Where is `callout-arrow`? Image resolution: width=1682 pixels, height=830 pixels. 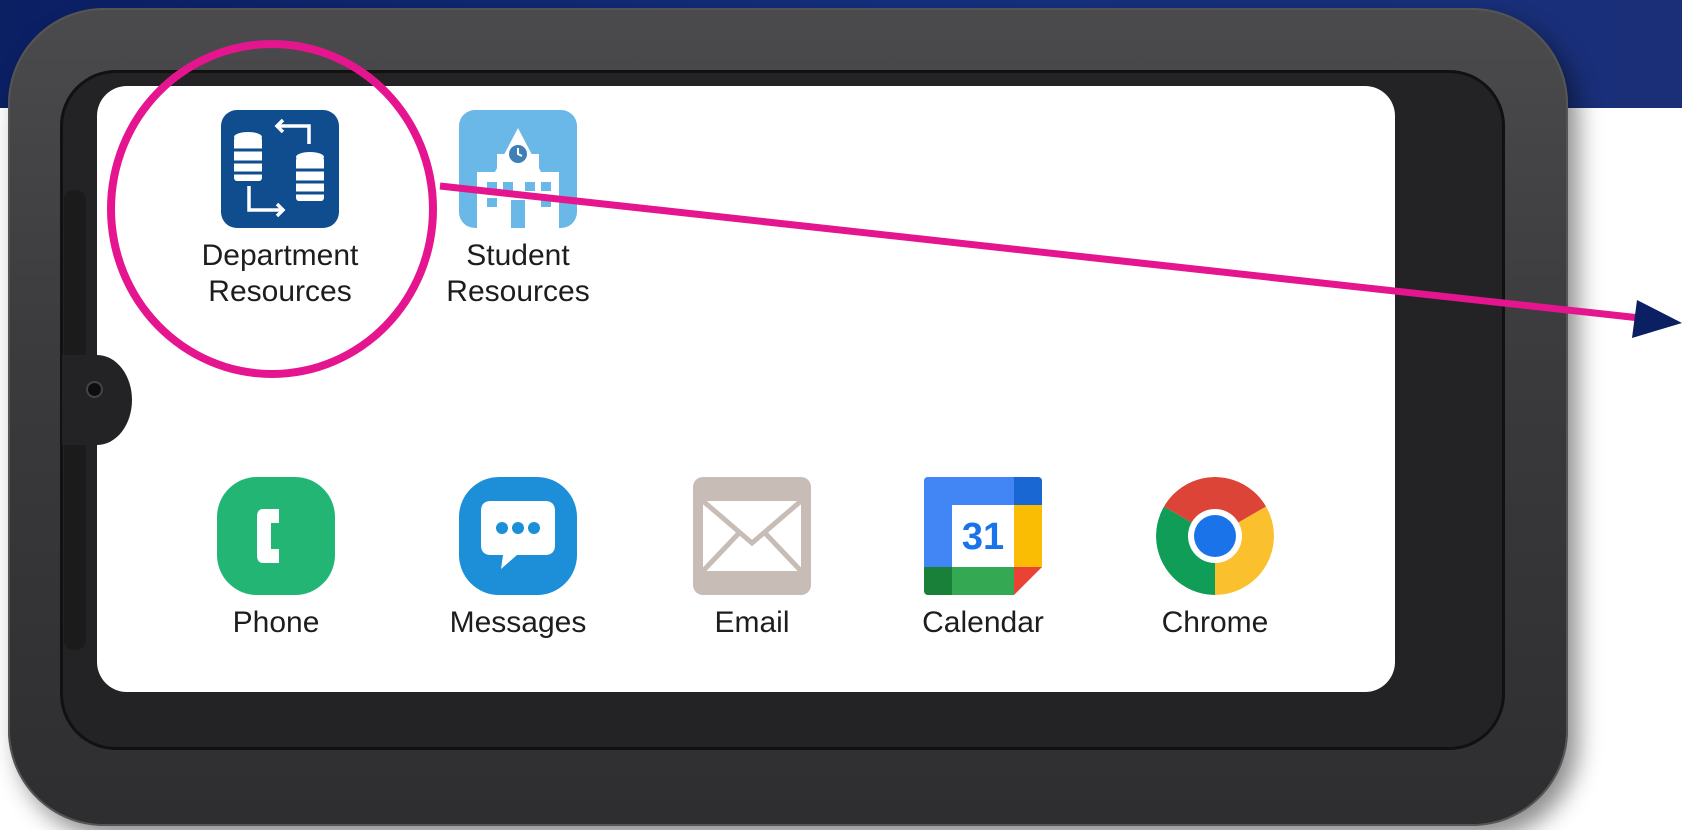 callout-arrow is located at coordinates (1060, 260).